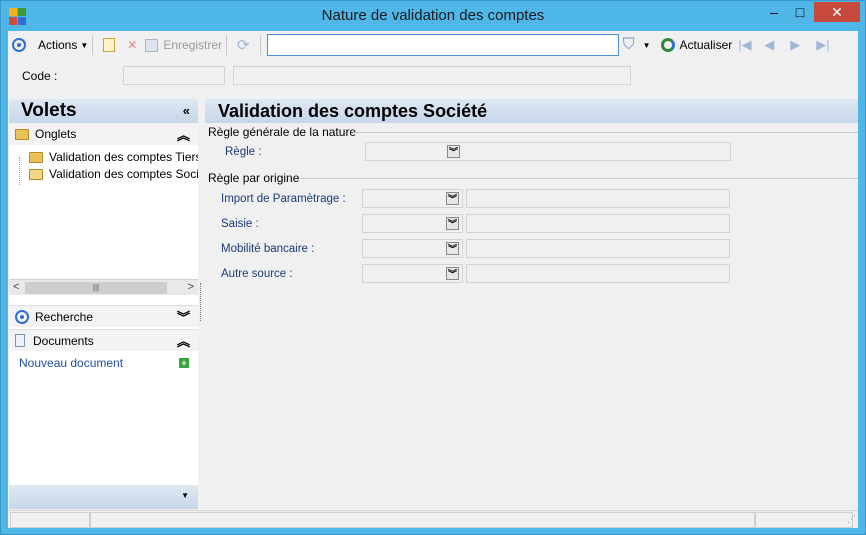 The height and width of the screenshot is (535, 866). I want to click on status-bar: ⋰, so click(433, 519).